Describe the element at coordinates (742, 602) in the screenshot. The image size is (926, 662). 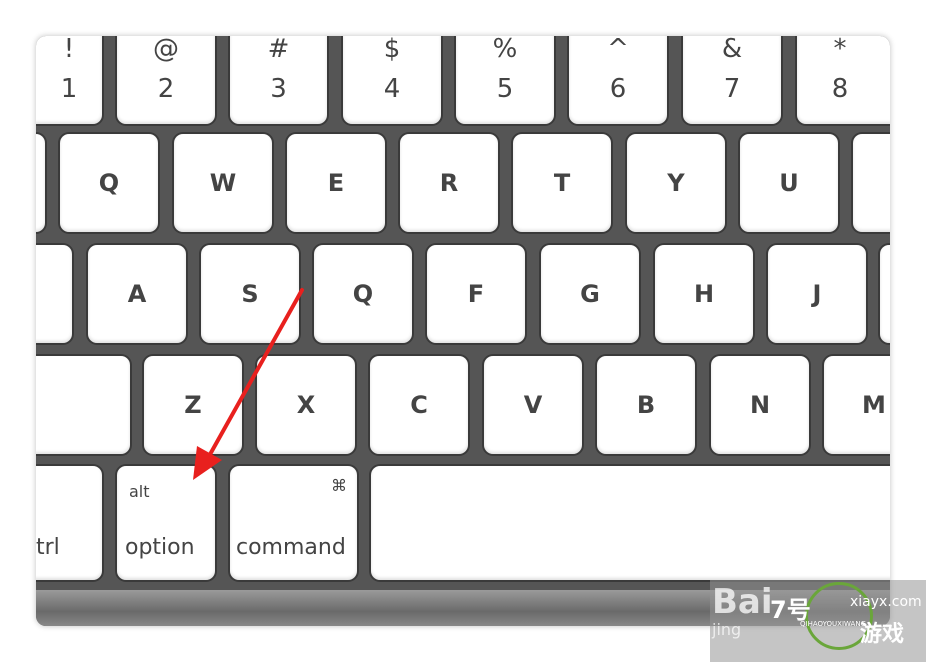
I see `baidu-watermark: Bai` at that location.